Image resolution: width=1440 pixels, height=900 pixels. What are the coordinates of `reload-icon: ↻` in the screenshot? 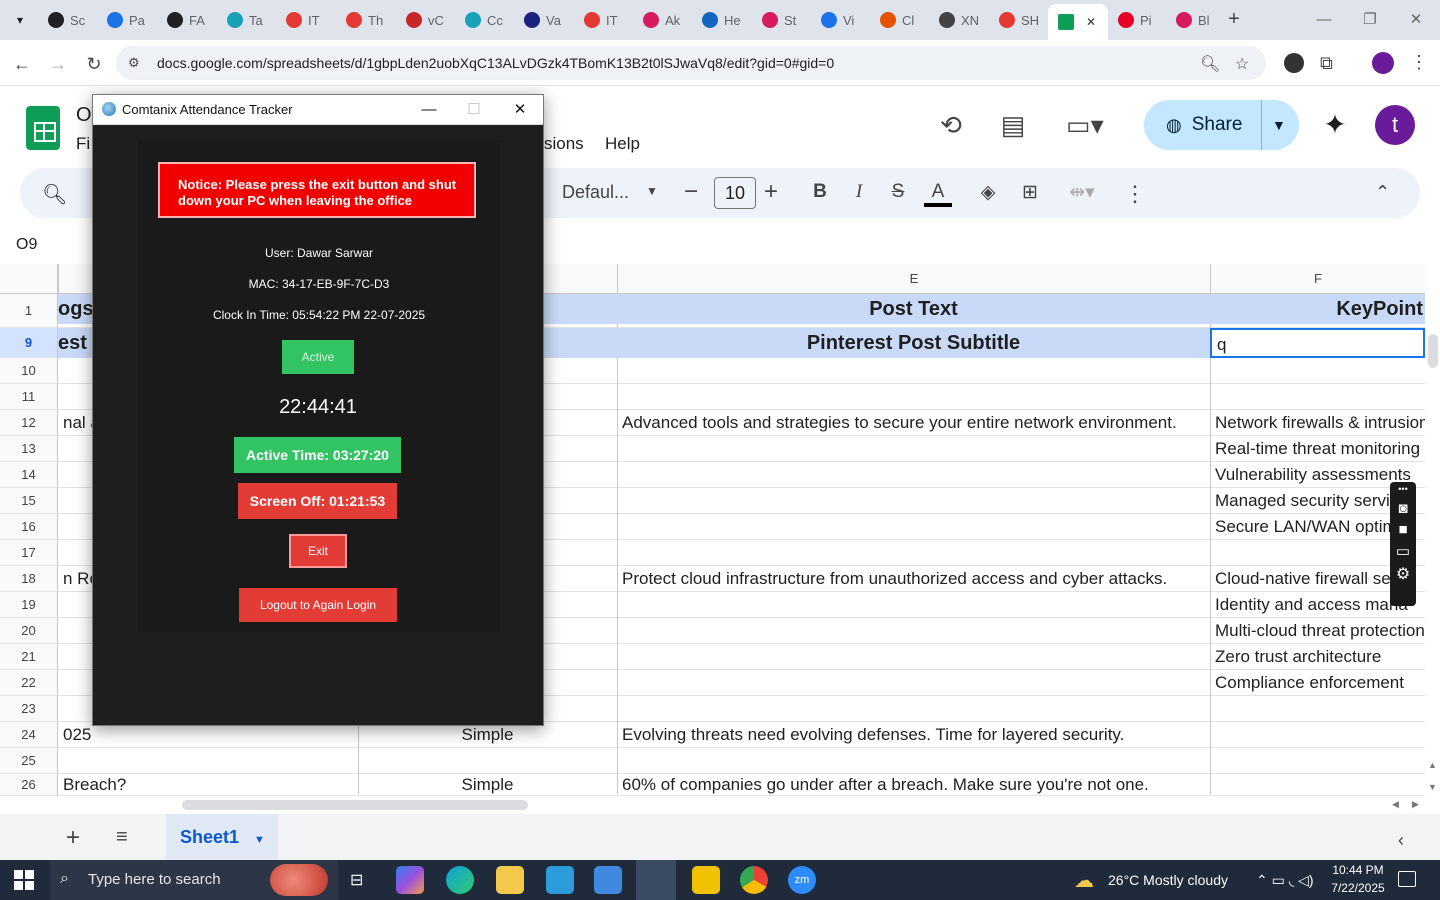 It's located at (94, 64).